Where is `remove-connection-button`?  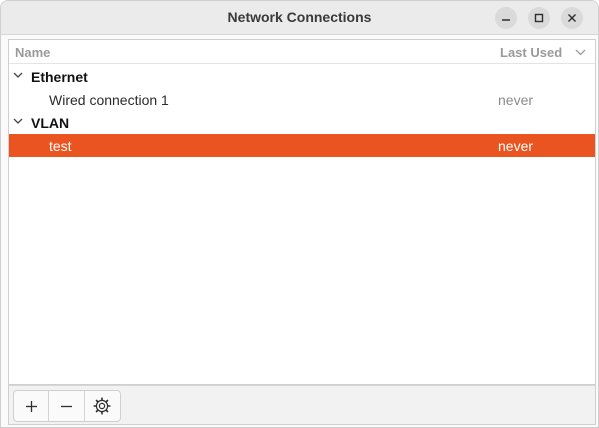 remove-connection-button is located at coordinates (67, 406).